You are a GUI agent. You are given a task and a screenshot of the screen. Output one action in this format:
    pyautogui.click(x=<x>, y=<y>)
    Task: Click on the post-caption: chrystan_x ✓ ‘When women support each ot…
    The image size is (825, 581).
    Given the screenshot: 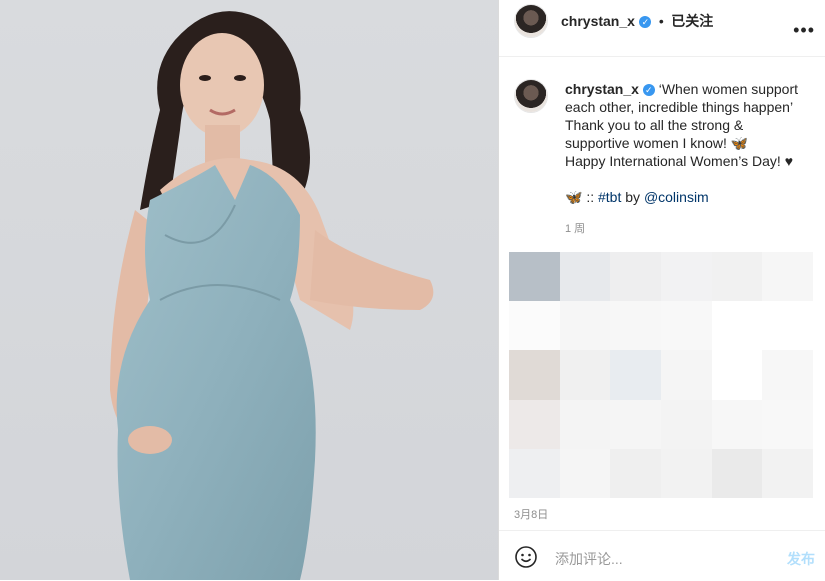 What is the action you would take?
    pyautogui.click(x=685, y=143)
    